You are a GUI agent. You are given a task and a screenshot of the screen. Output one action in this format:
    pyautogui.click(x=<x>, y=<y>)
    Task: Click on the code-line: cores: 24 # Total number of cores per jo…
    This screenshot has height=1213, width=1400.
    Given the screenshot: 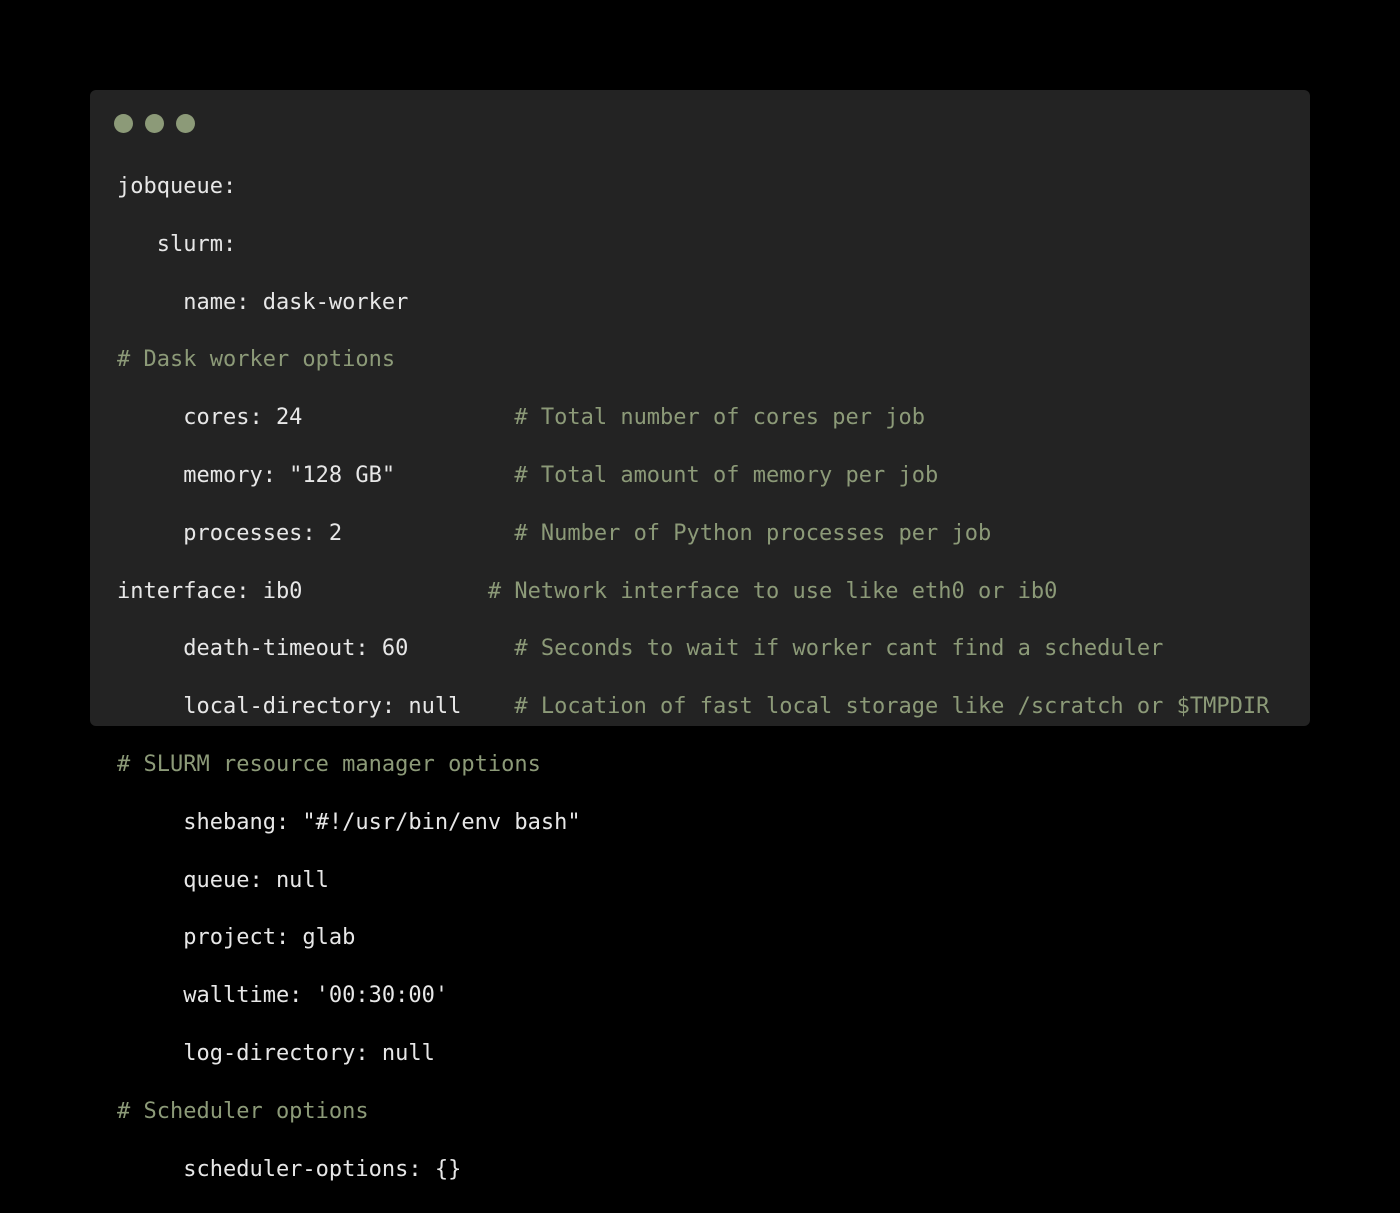 What is the action you would take?
    pyautogui.click(x=708, y=418)
    